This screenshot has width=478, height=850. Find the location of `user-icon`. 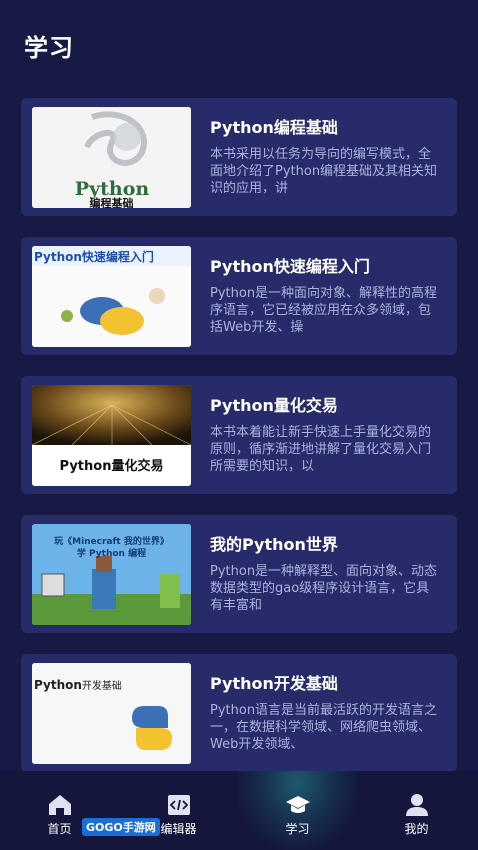

user-icon is located at coordinates (416, 805).